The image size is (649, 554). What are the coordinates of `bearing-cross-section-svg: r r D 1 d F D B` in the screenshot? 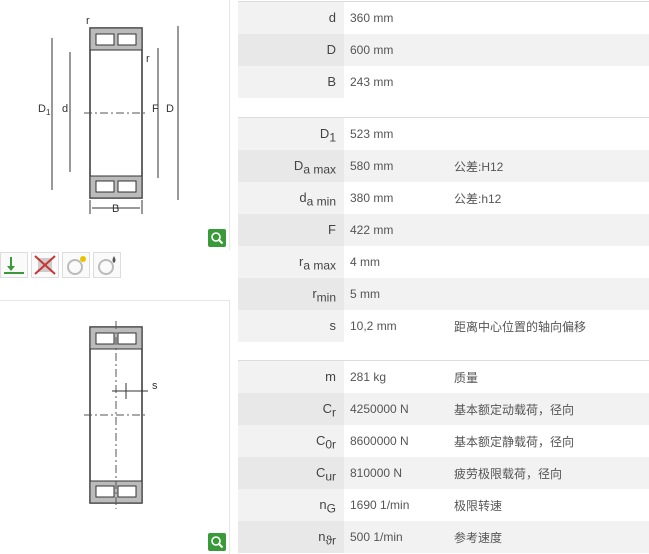 It's located at (108, 115).